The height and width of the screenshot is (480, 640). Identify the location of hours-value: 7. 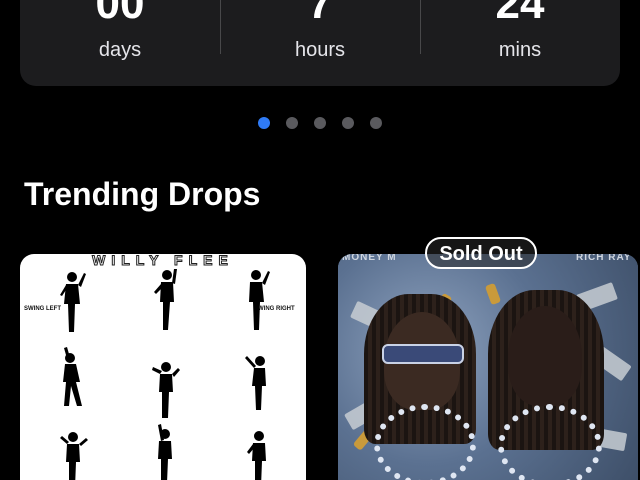
(320, 14).